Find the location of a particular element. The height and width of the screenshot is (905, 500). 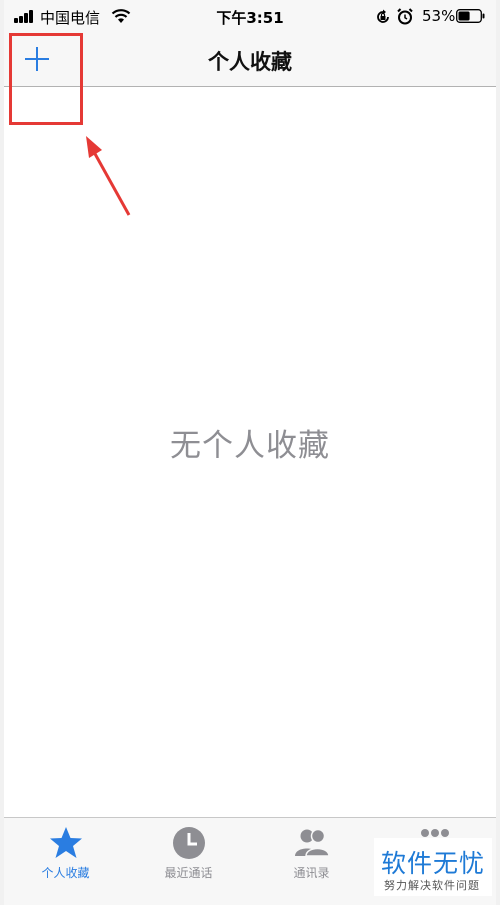

annotation-arrow is located at coordinates (108, 176).